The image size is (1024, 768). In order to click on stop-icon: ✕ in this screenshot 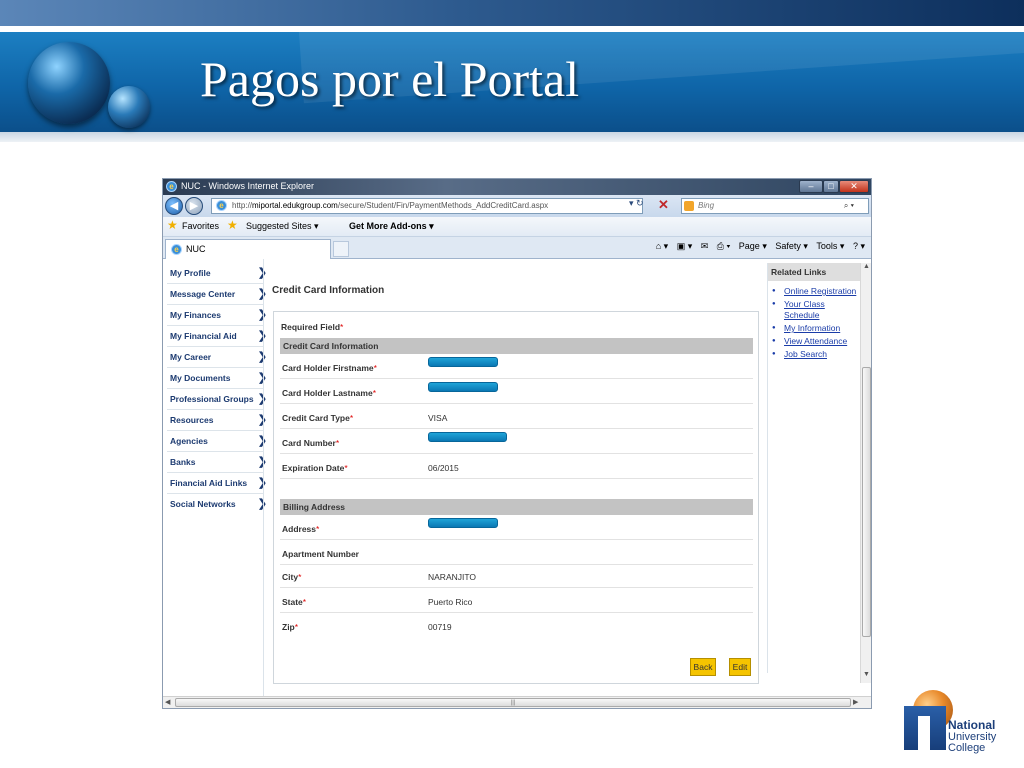, I will do `click(663, 205)`.